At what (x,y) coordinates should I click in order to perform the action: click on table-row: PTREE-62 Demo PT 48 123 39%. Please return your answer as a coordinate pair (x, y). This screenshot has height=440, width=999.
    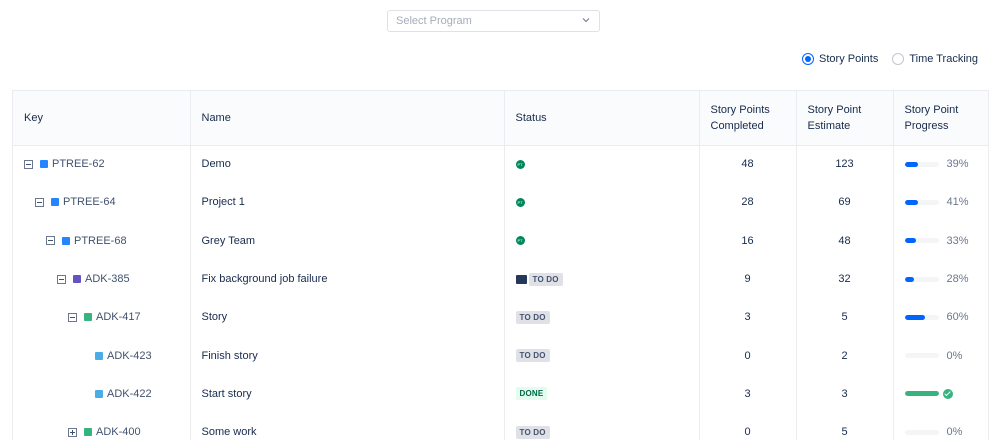
    Looking at the image, I should click on (500, 164).